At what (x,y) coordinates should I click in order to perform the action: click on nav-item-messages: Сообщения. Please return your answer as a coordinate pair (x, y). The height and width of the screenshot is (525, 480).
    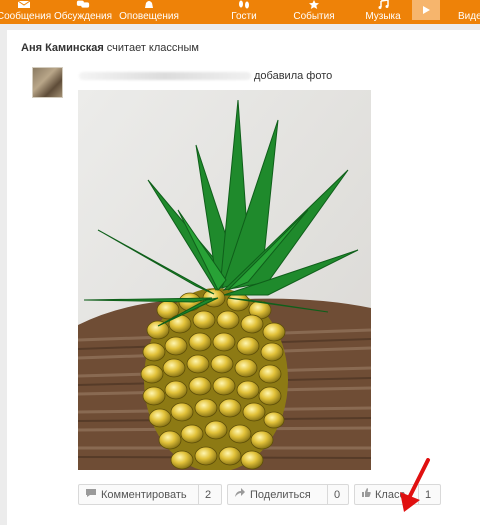
    Looking at the image, I should click on (26, 12).